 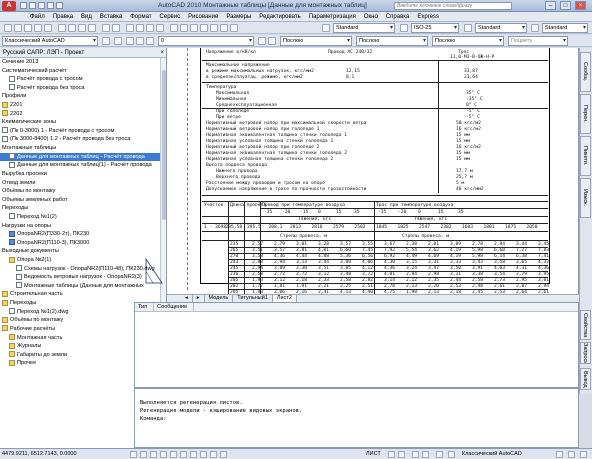 I want to click on quickcalc-icon, so click(x=224, y=28).